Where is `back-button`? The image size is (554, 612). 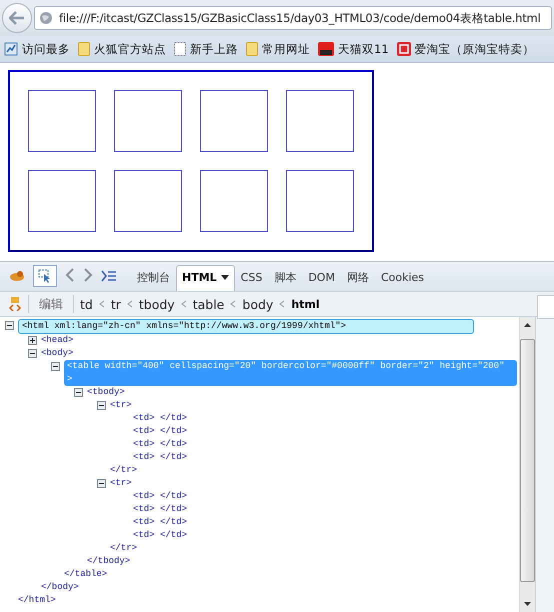
back-button is located at coordinates (17, 18).